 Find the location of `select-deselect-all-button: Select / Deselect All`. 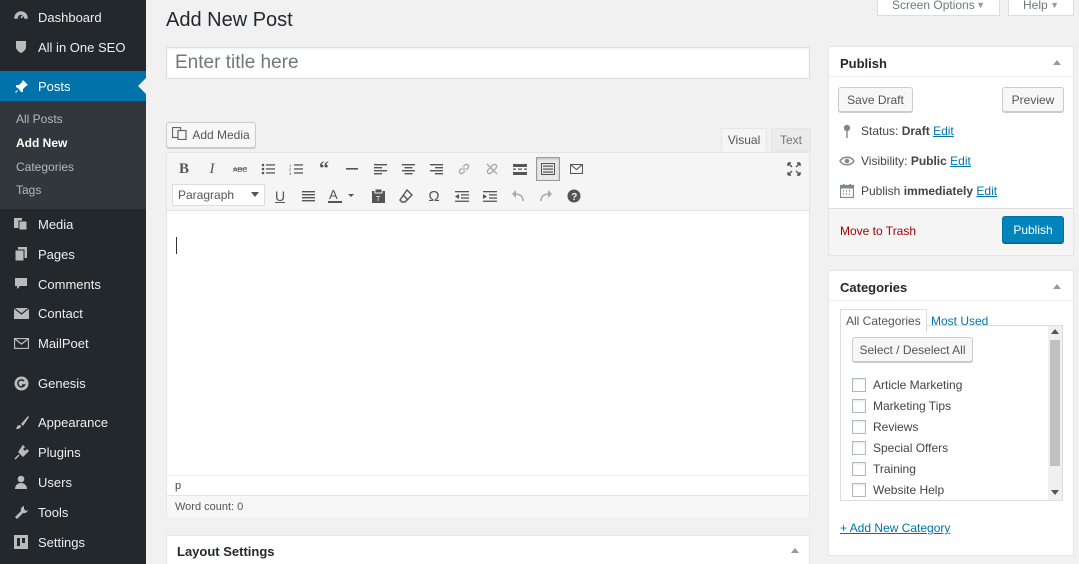

select-deselect-all-button: Select / Deselect All is located at coordinates (912, 349).